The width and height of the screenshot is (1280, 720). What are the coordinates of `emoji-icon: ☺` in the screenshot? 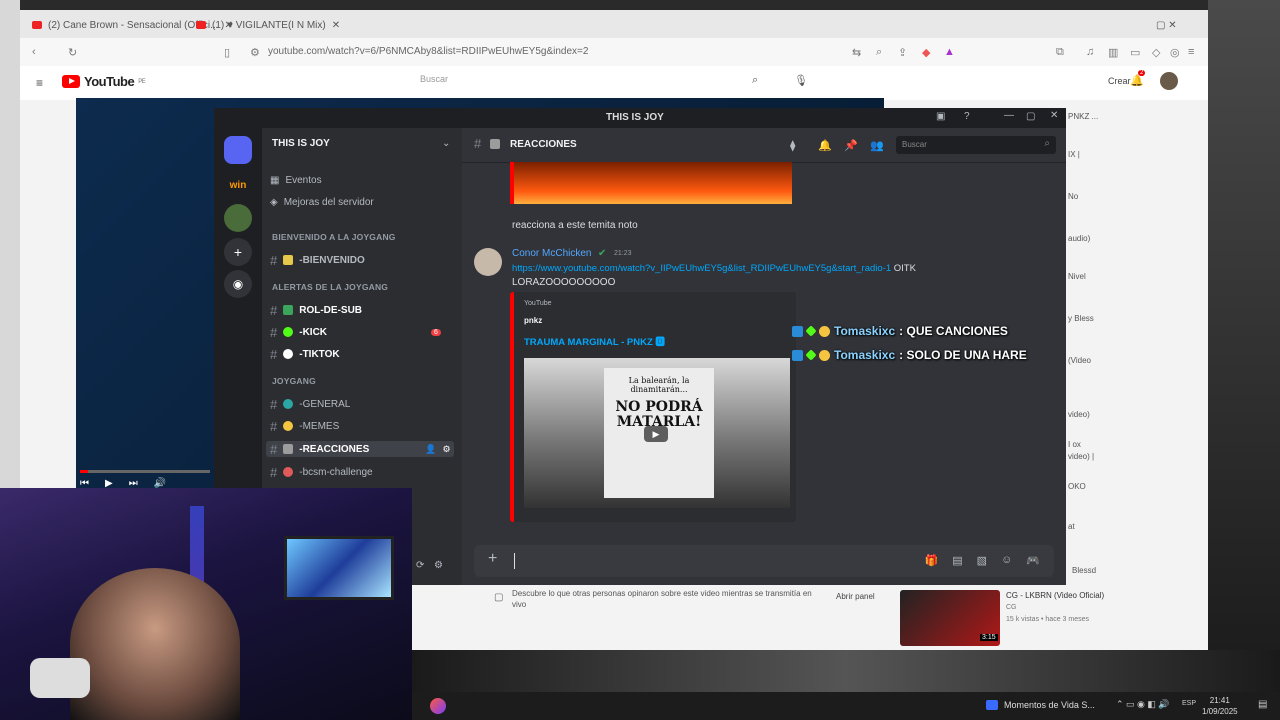 It's located at (1006, 560).